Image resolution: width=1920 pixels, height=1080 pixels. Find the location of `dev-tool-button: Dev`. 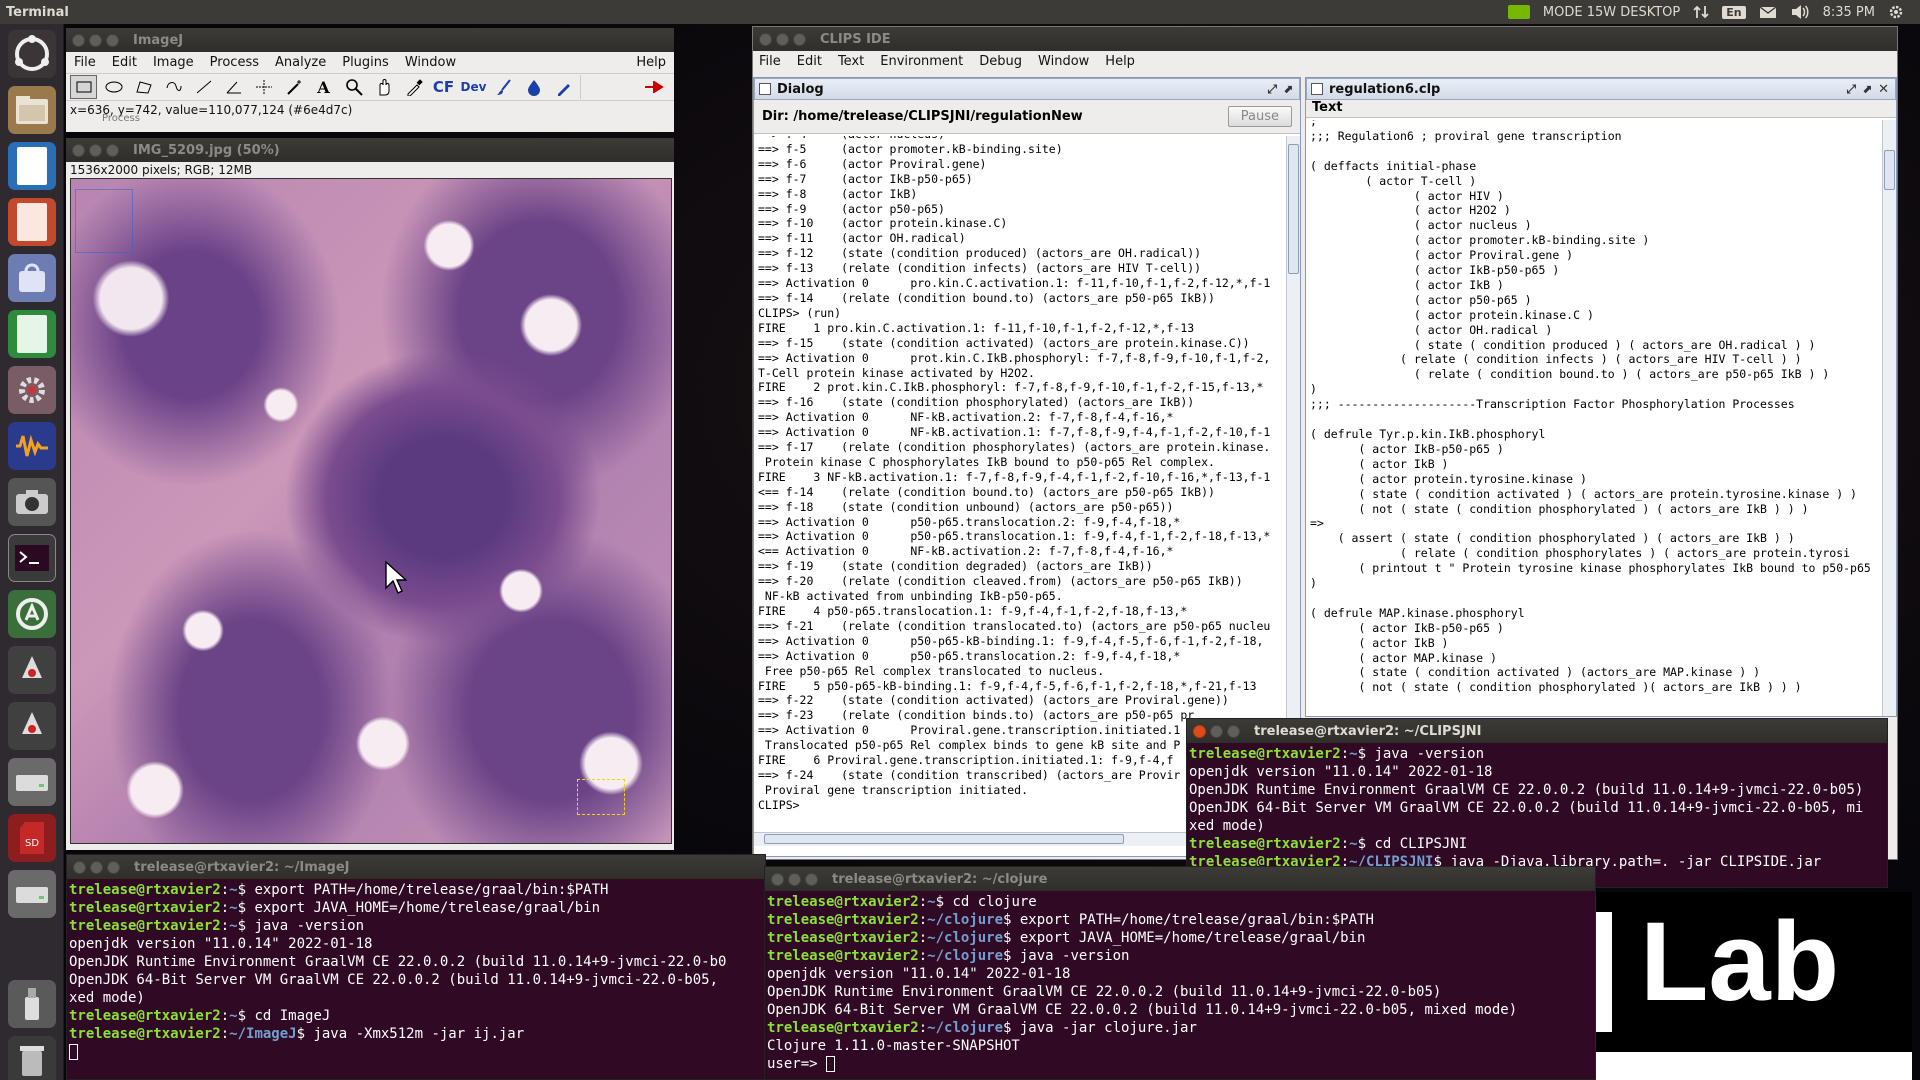

dev-tool-button: Dev is located at coordinates (473, 87).